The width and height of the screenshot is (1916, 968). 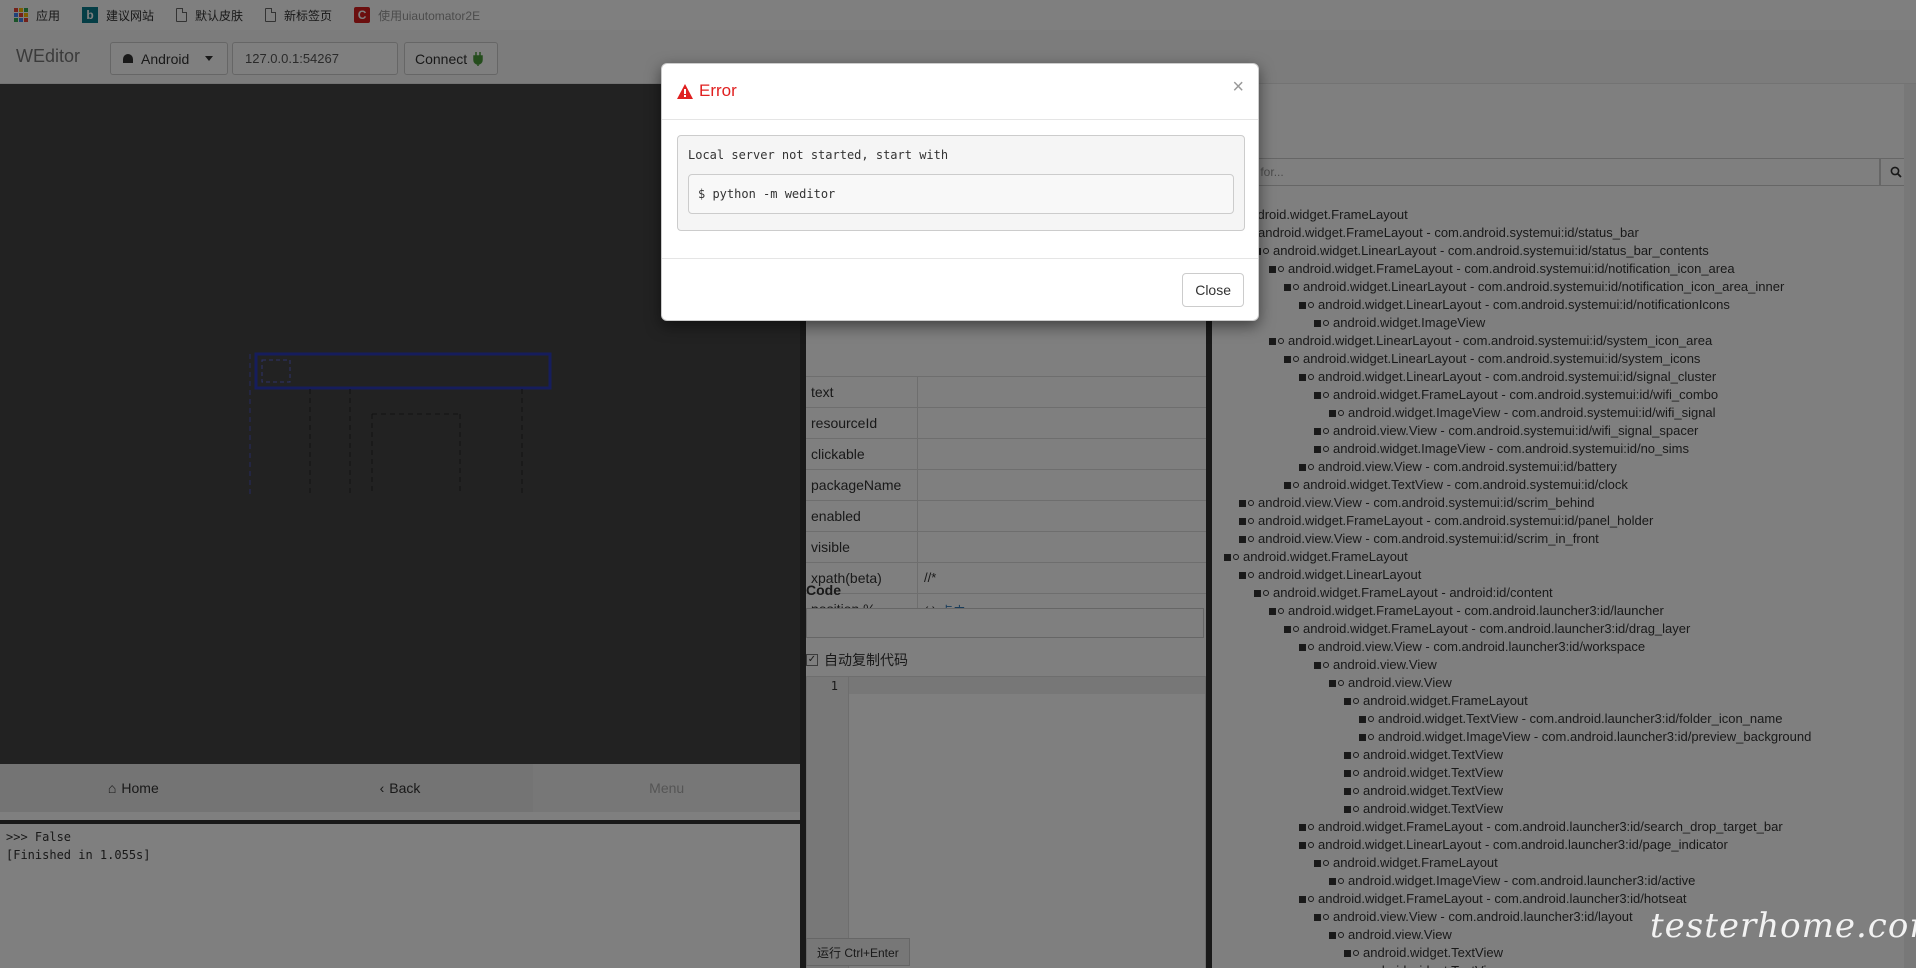 I want to click on dialog-footer: Close, so click(x=960, y=290).